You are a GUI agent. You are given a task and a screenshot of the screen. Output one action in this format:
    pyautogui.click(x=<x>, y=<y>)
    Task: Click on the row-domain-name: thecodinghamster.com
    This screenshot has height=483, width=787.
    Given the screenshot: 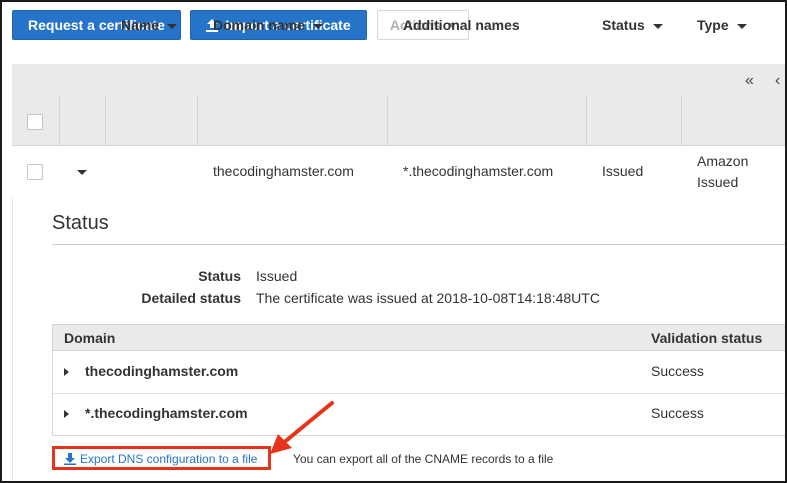 What is the action you would take?
    pyautogui.click(x=283, y=171)
    